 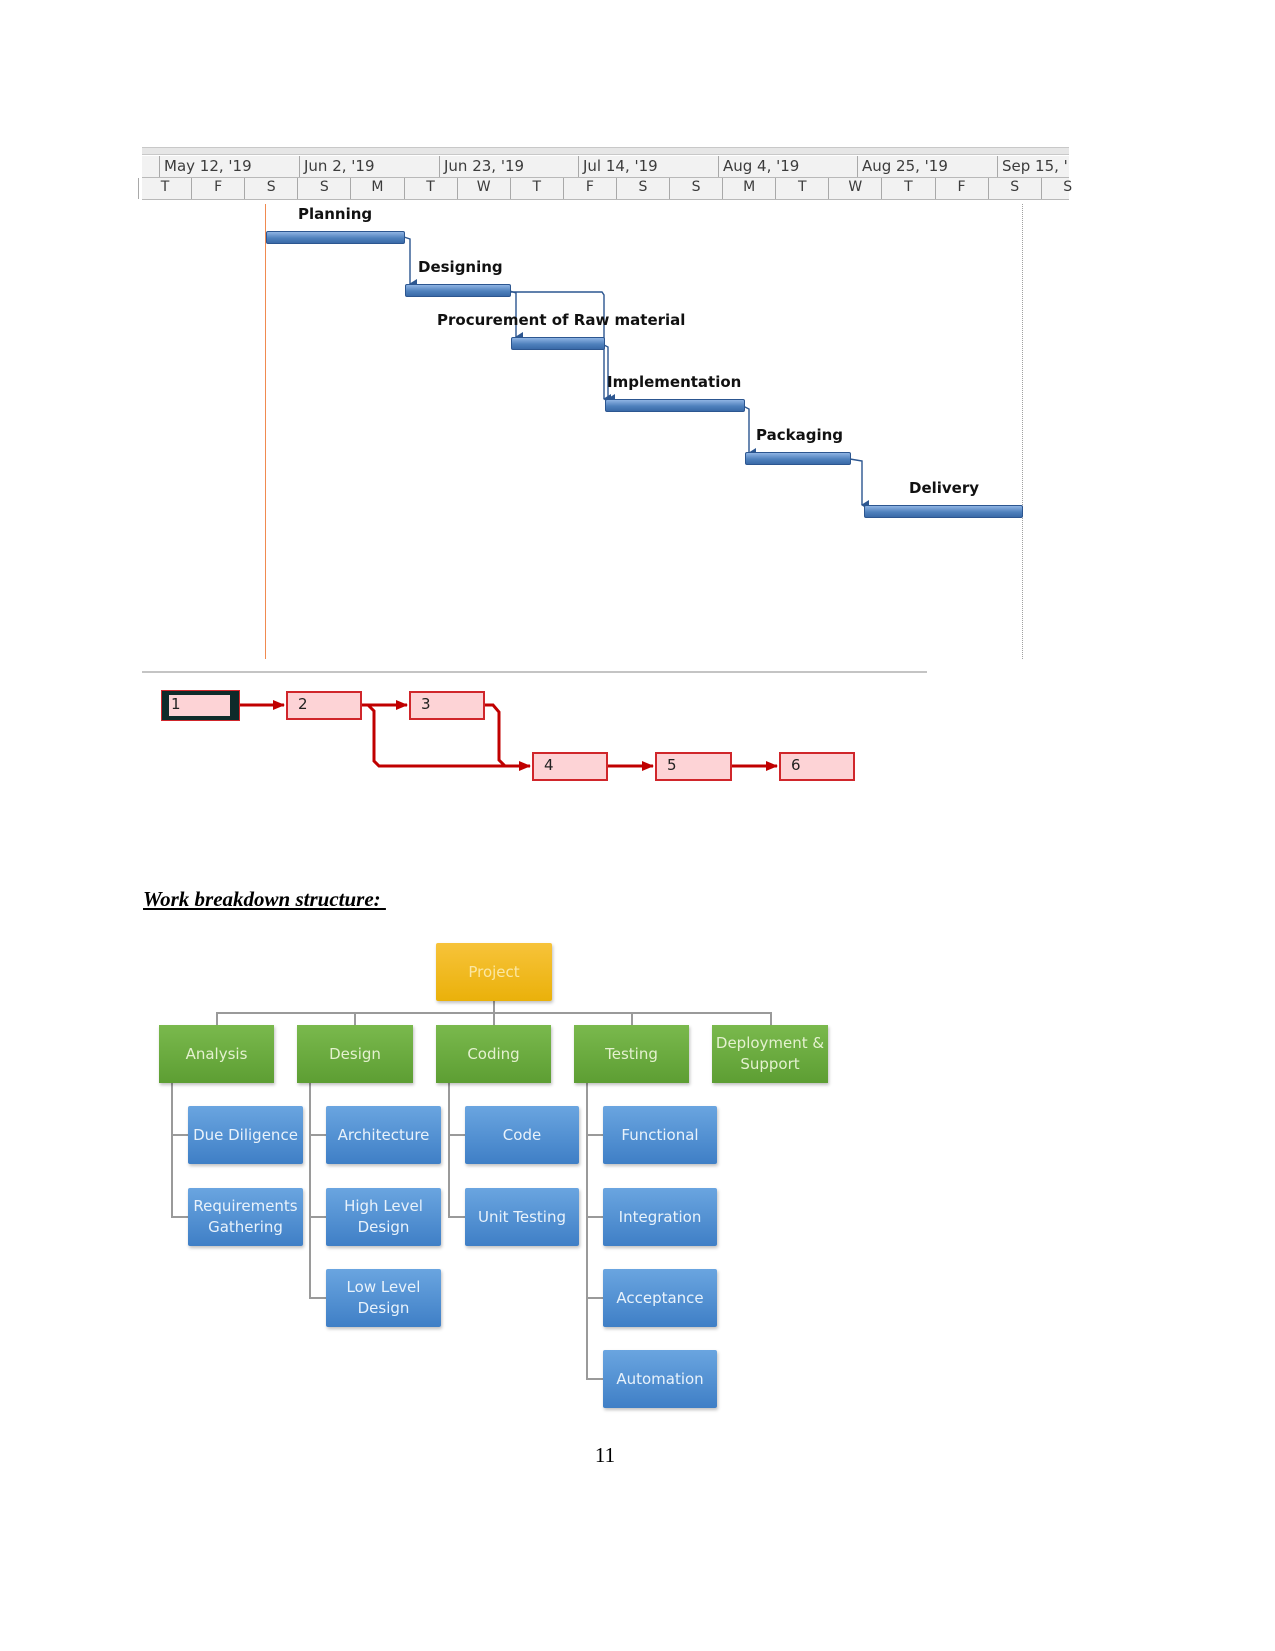 What do you see at coordinates (522, 1135) in the screenshot?
I see `wbs-item-code: Code` at bounding box center [522, 1135].